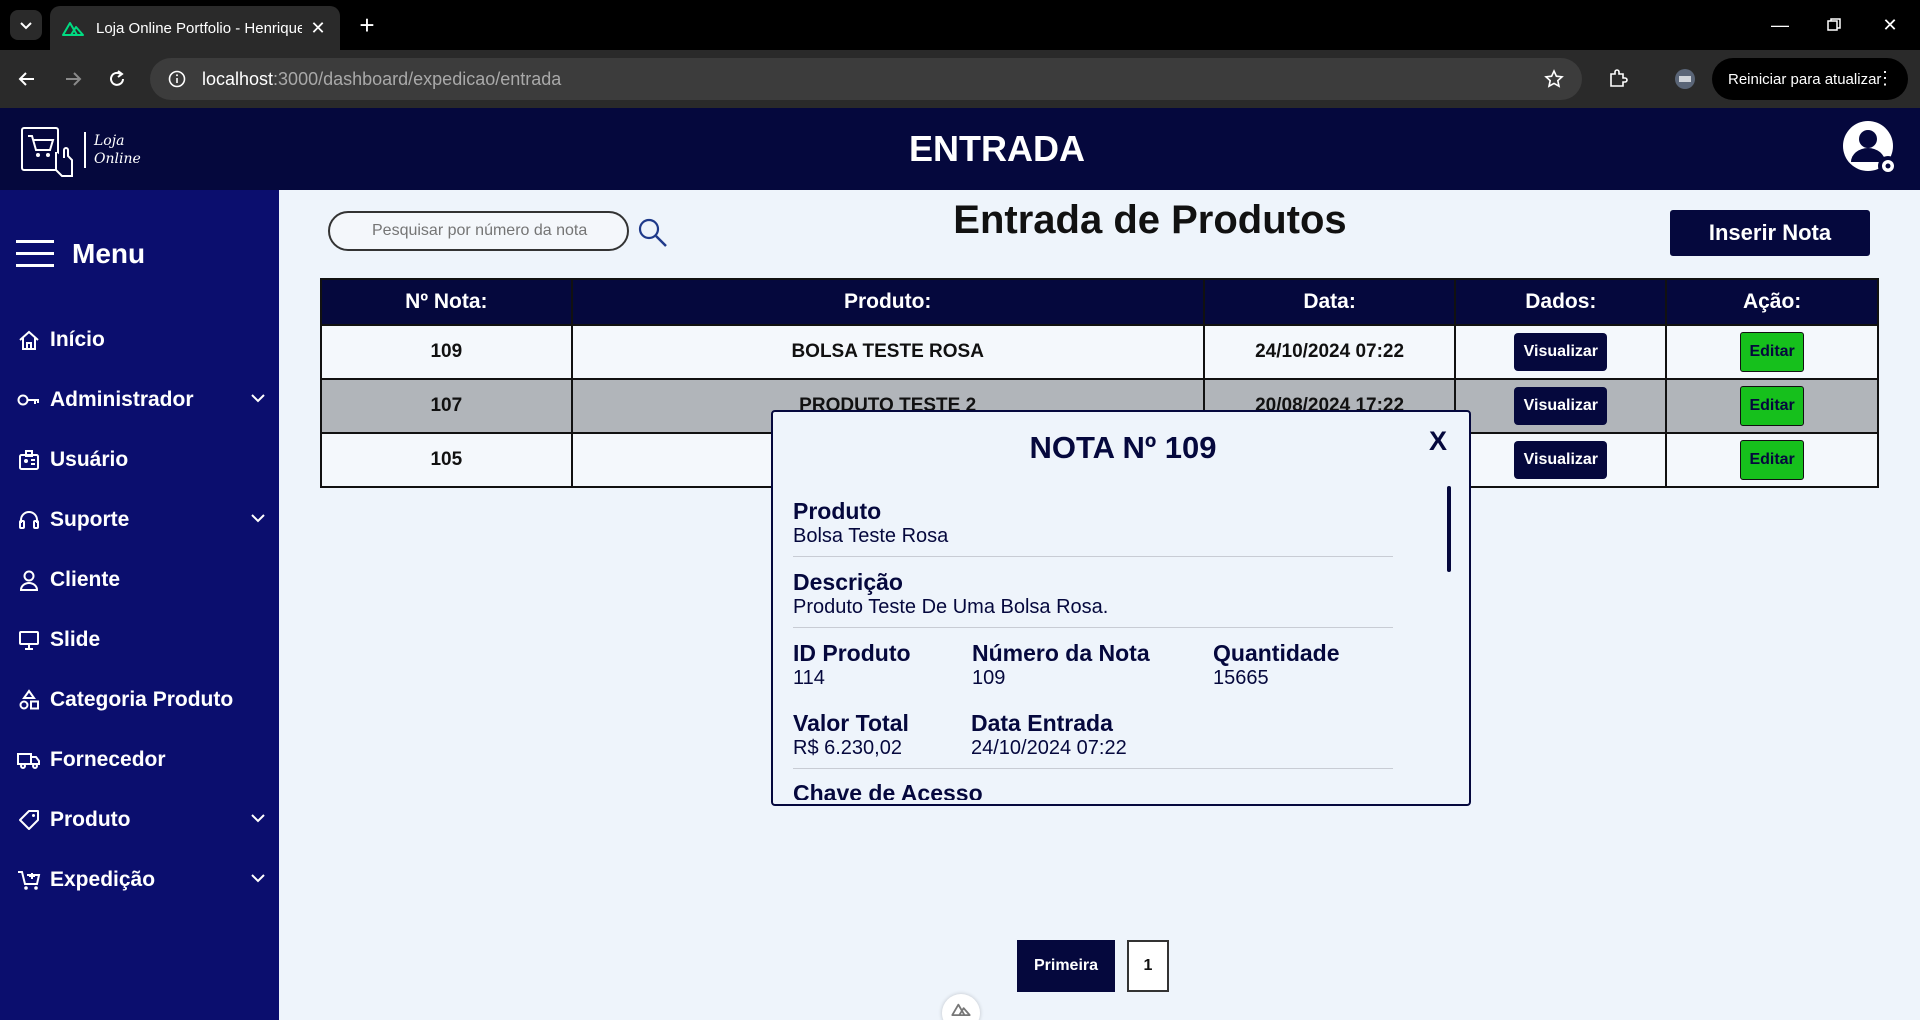 Image resolution: width=1920 pixels, height=1020 pixels. Describe the element at coordinates (1042, 723) in the screenshot. I see `data-entrada-label: Data Entrada` at that location.